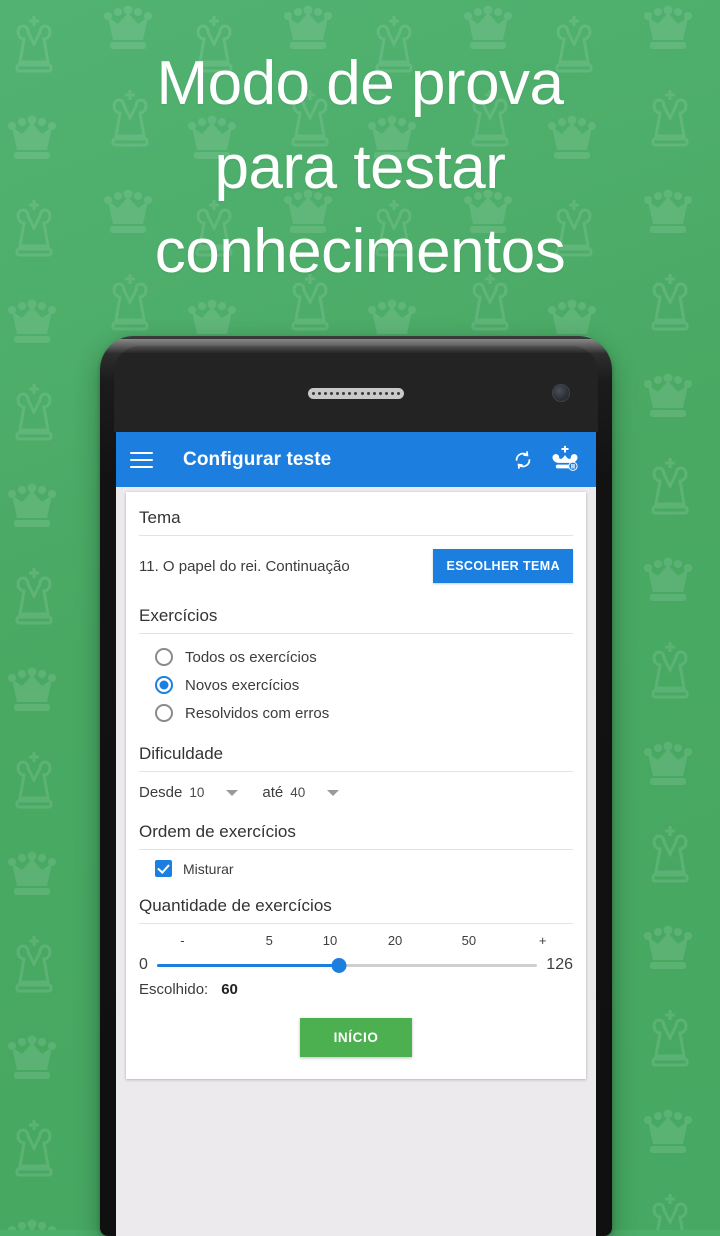  I want to click on difficulty-from-value: 10, so click(196, 792).